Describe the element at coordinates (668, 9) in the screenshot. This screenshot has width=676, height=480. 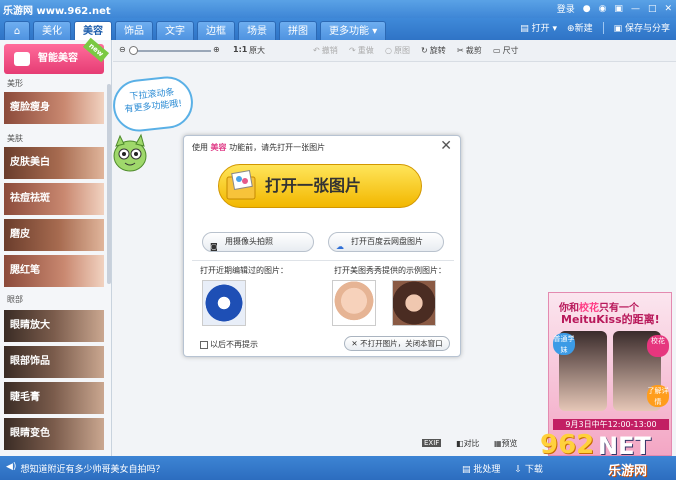
I see `close-window-icon: ✕` at that location.